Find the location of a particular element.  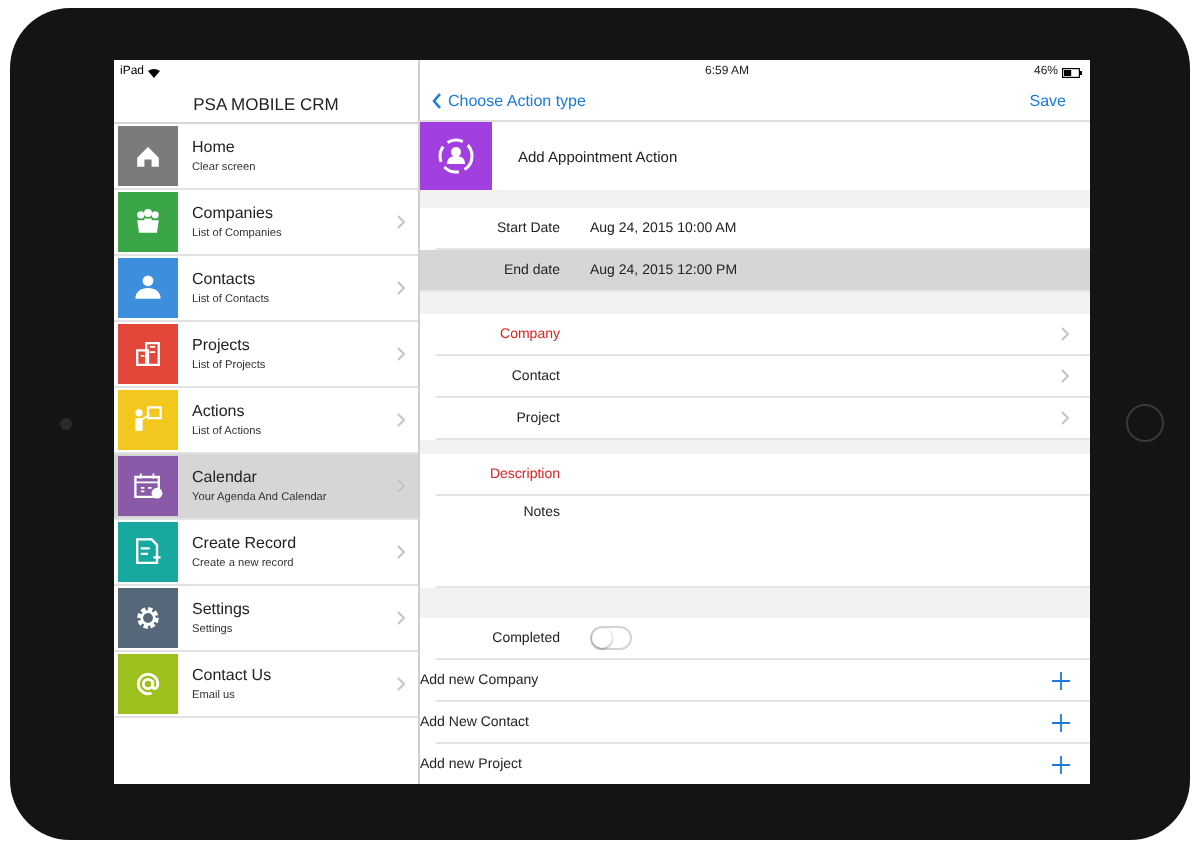

toggle-switch is located at coordinates (611, 638).